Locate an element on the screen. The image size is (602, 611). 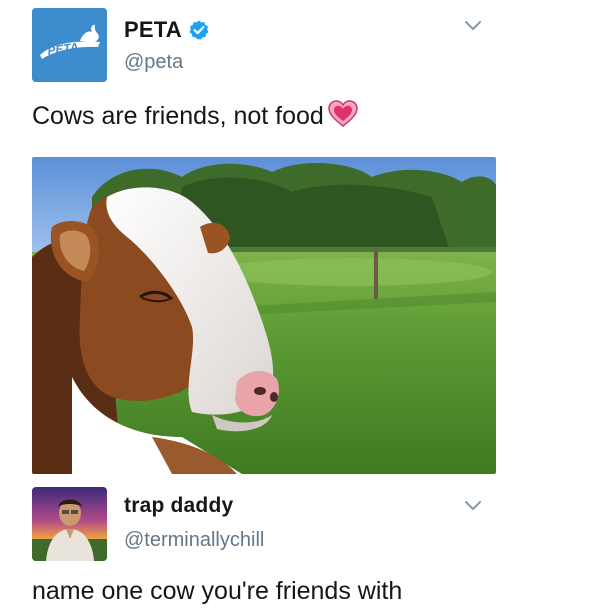
handle: @terminallychill is located at coordinates (194, 540).